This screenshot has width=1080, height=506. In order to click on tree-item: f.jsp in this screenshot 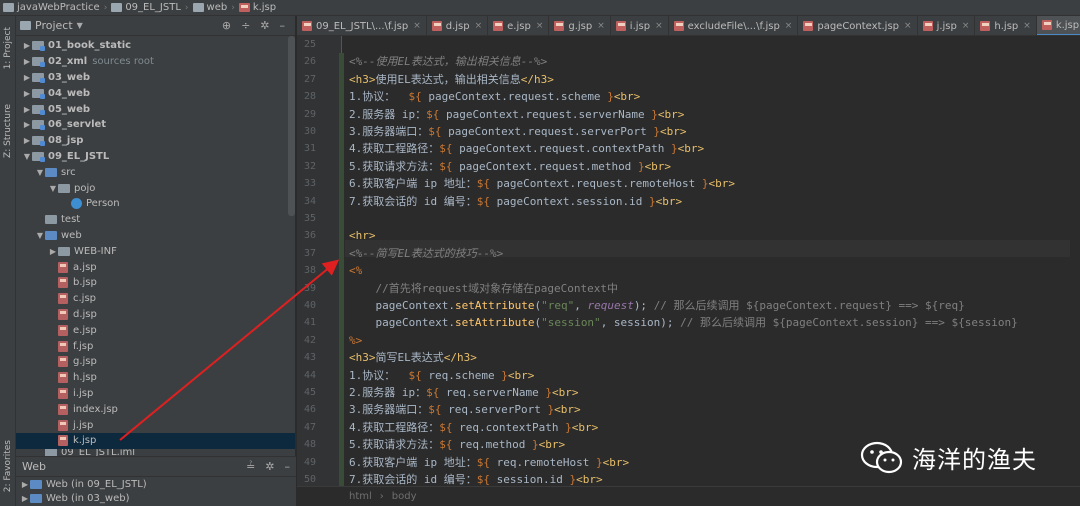, I will do `click(155, 346)`.